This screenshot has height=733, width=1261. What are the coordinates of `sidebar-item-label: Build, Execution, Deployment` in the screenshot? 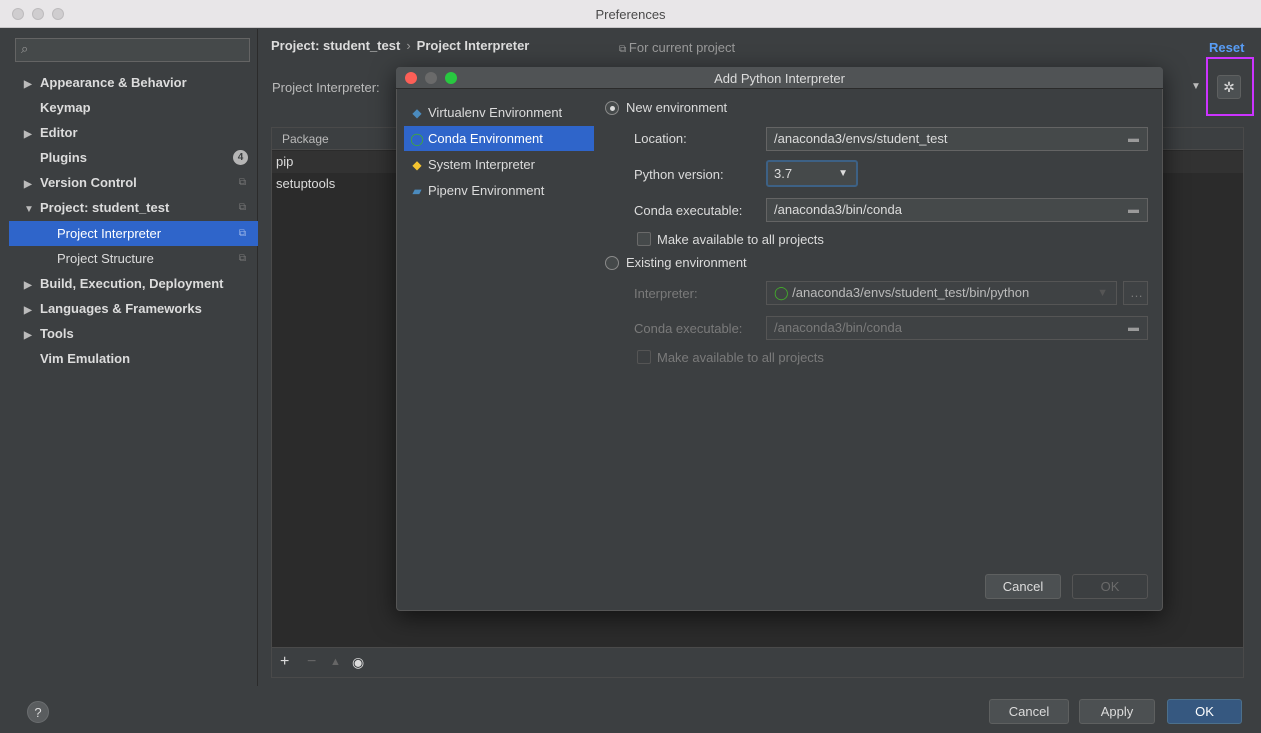 It's located at (132, 283).